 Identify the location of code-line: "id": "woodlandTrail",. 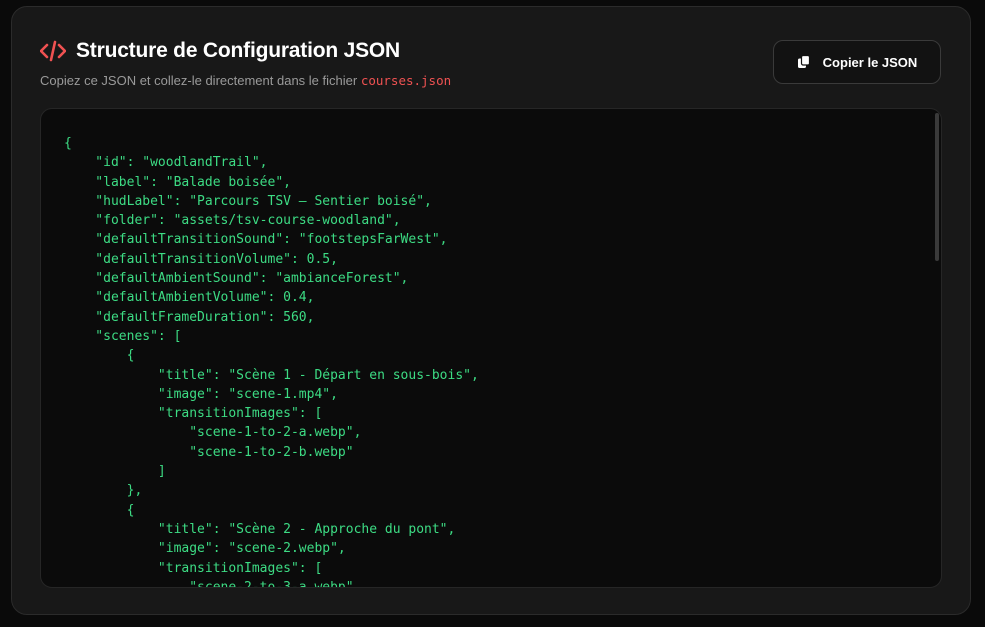
(166, 163).